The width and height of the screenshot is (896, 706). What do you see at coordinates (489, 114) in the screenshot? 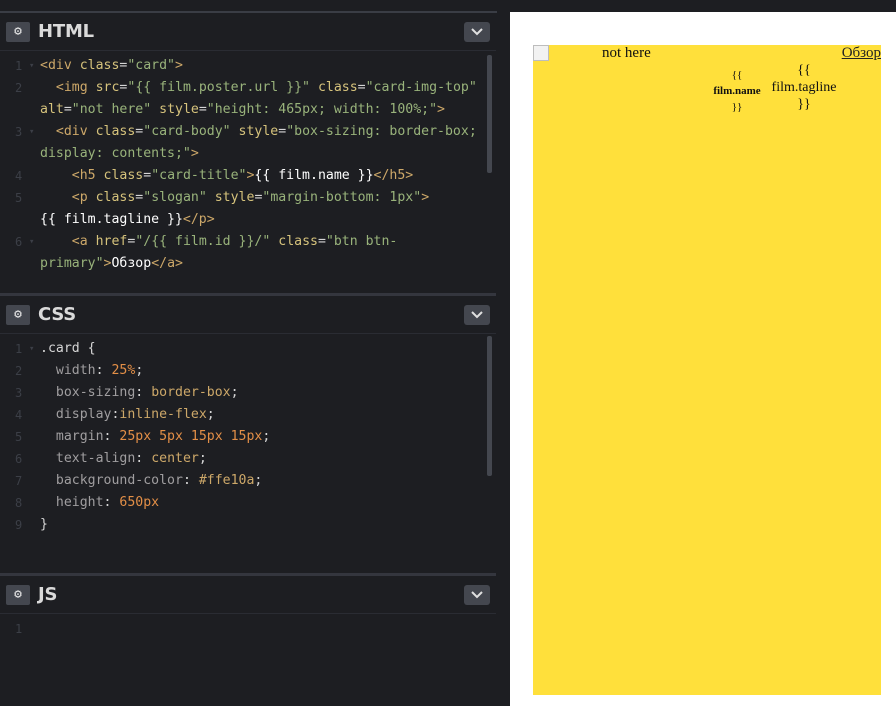
I see `html-scrollbar` at bounding box center [489, 114].